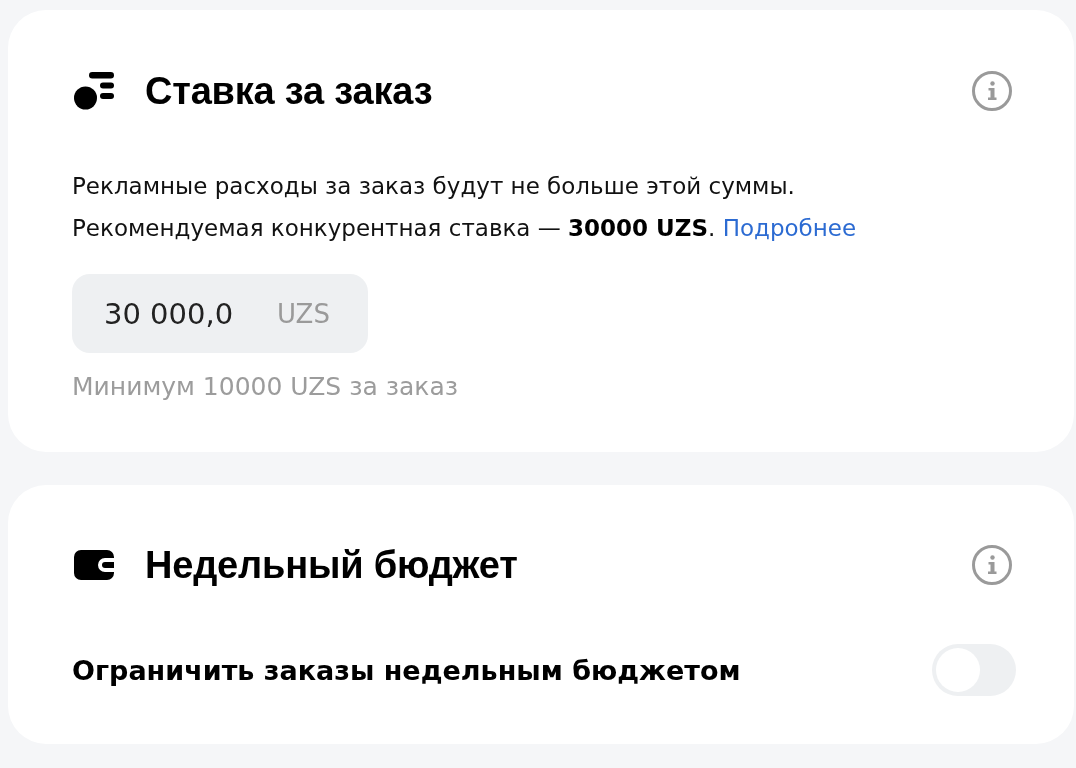 The image size is (1076, 768). What do you see at coordinates (434, 186) in the screenshot?
I see `description-text: Рекламные расходы за заказ будут не больше этой суммы.` at bounding box center [434, 186].